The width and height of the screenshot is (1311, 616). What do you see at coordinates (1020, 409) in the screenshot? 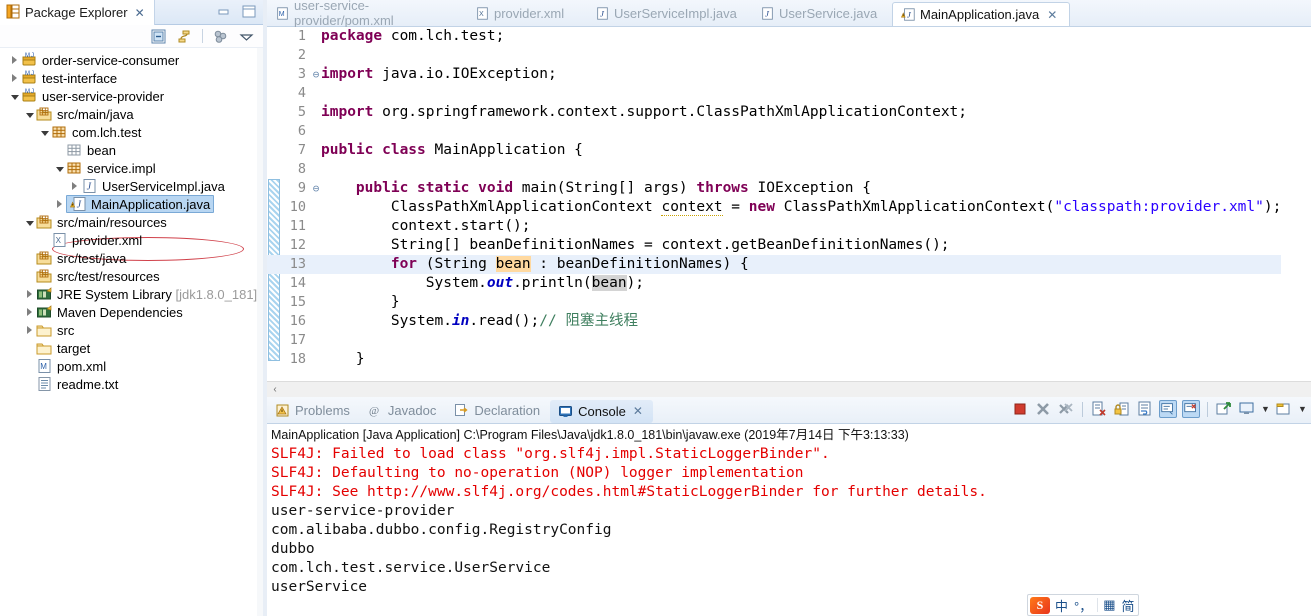
I see `terminate-icon` at bounding box center [1020, 409].